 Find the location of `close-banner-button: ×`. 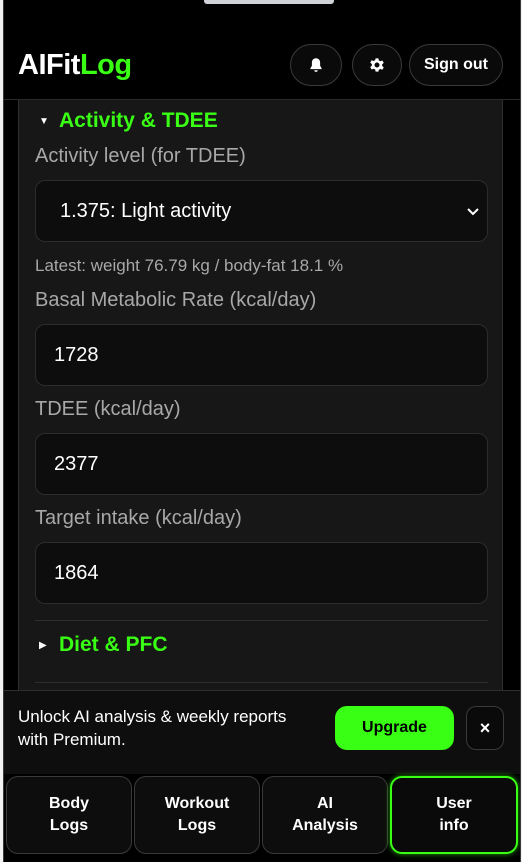

close-banner-button: × is located at coordinates (485, 728).